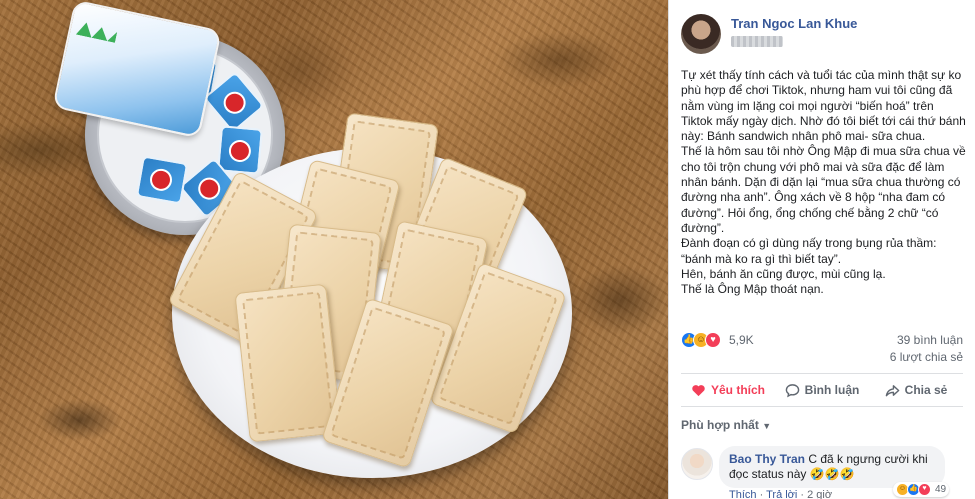 The width and height of the screenshot is (975, 499). What do you see at coordinates (757, 41) in the screenshot?
I see `post-timestamp-blurred` at bounding box center [757, 41].